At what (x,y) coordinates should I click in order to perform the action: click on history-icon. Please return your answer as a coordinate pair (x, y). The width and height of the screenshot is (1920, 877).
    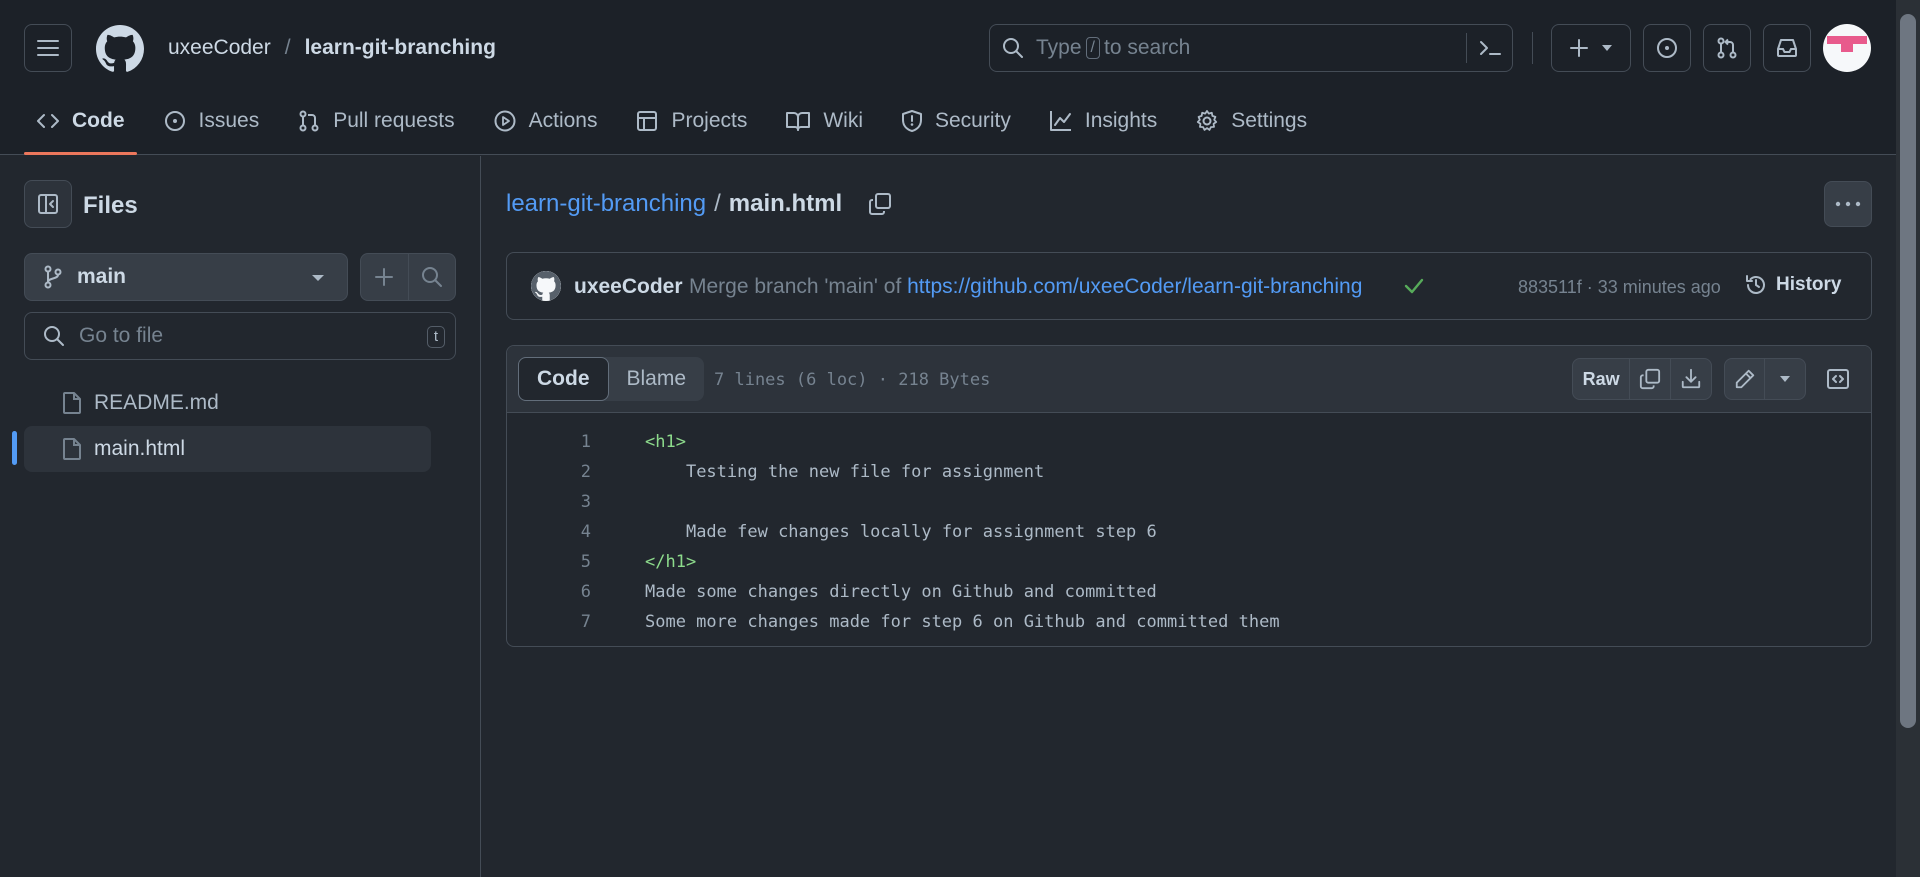
    Looking at the image, I should click on (1755, 284).